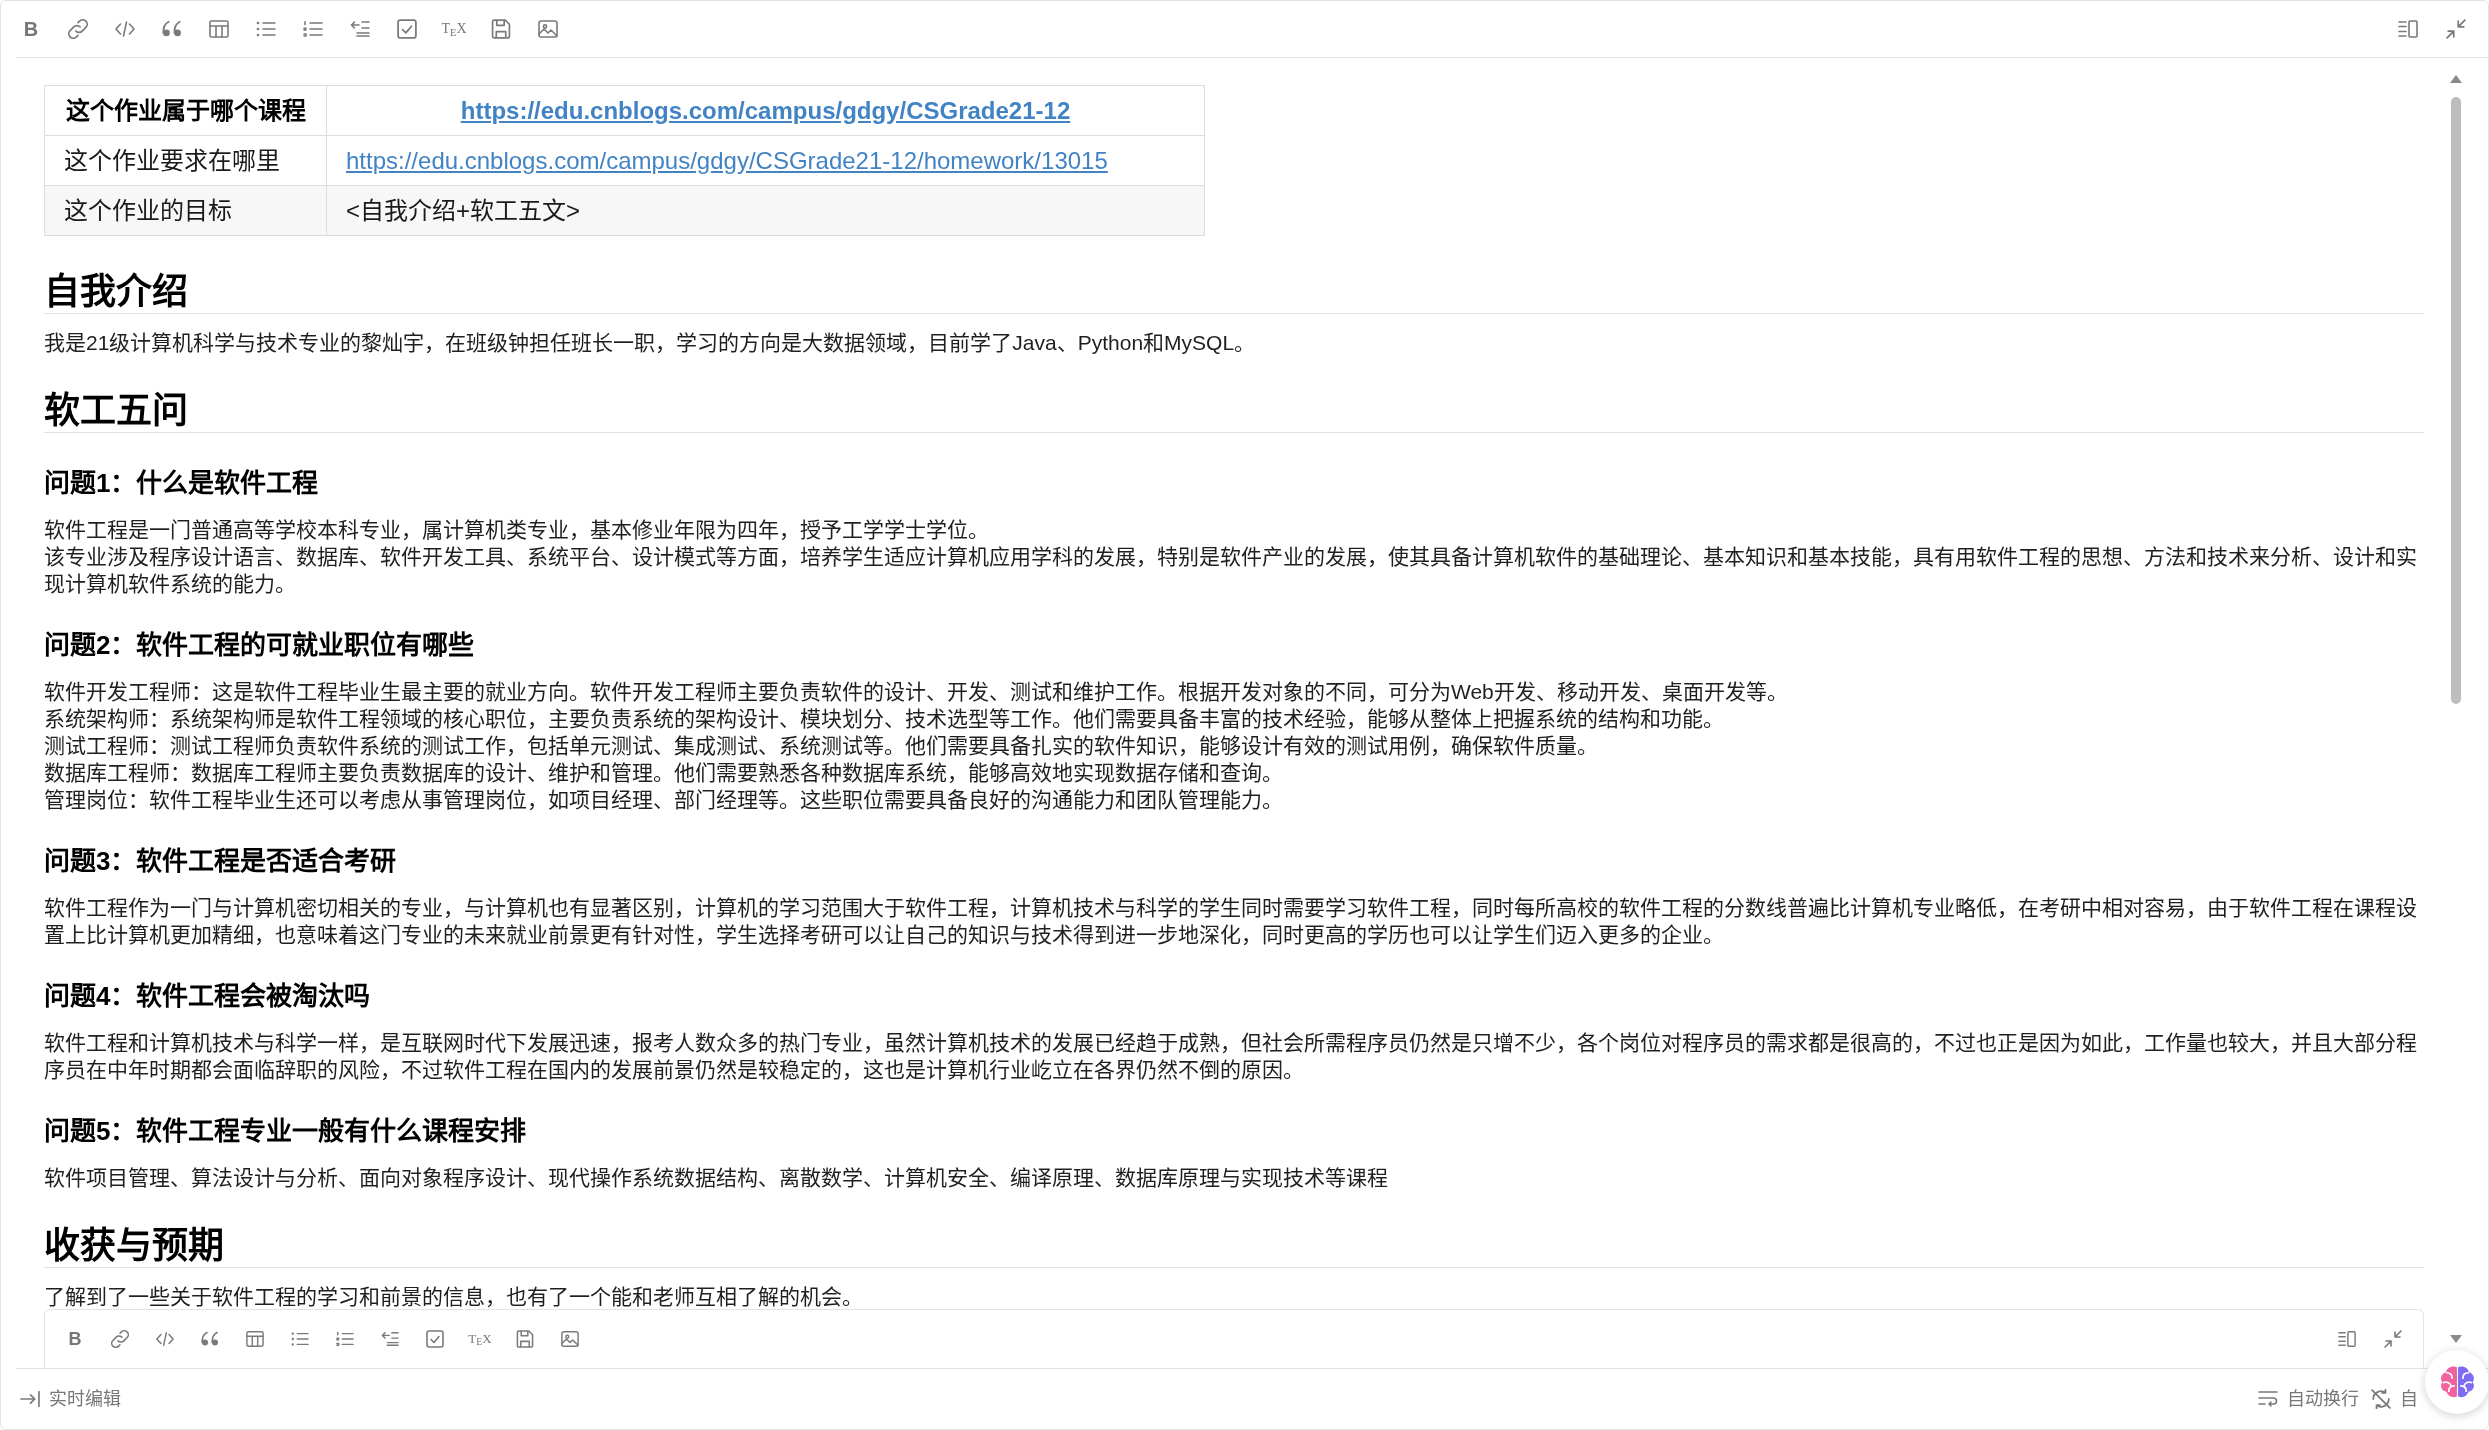 The height and width of the screenshot is (1430, 2489). What do you see at coordinates (134, 1245) in the screenshot?
I see `section-heading: 收获与预期` at bounding box center [134, 1245].